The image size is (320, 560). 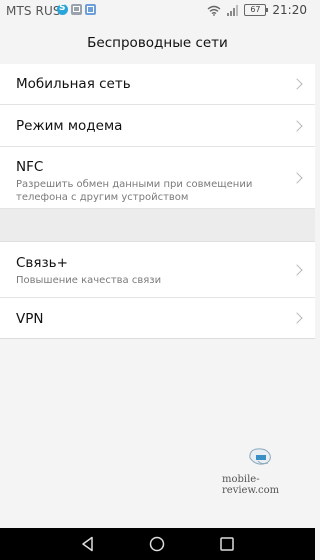 What do you see at coordinates (89, 280) in the screenshot?
I see `svyaz-plus-subtitle: Повышение качества связи` at bounding box center [89, 280].